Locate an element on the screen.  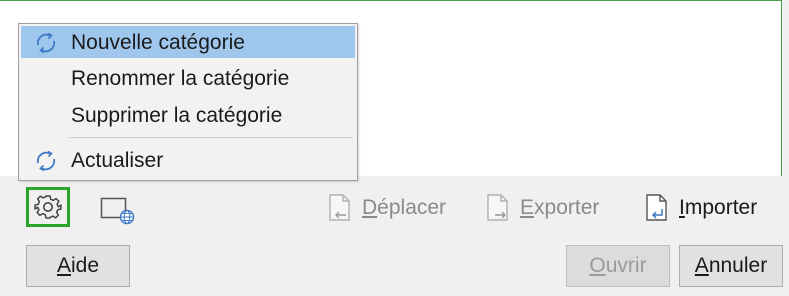
menu-item-new-category: Nouvelle catégorie is located at coordinates (188, 42).